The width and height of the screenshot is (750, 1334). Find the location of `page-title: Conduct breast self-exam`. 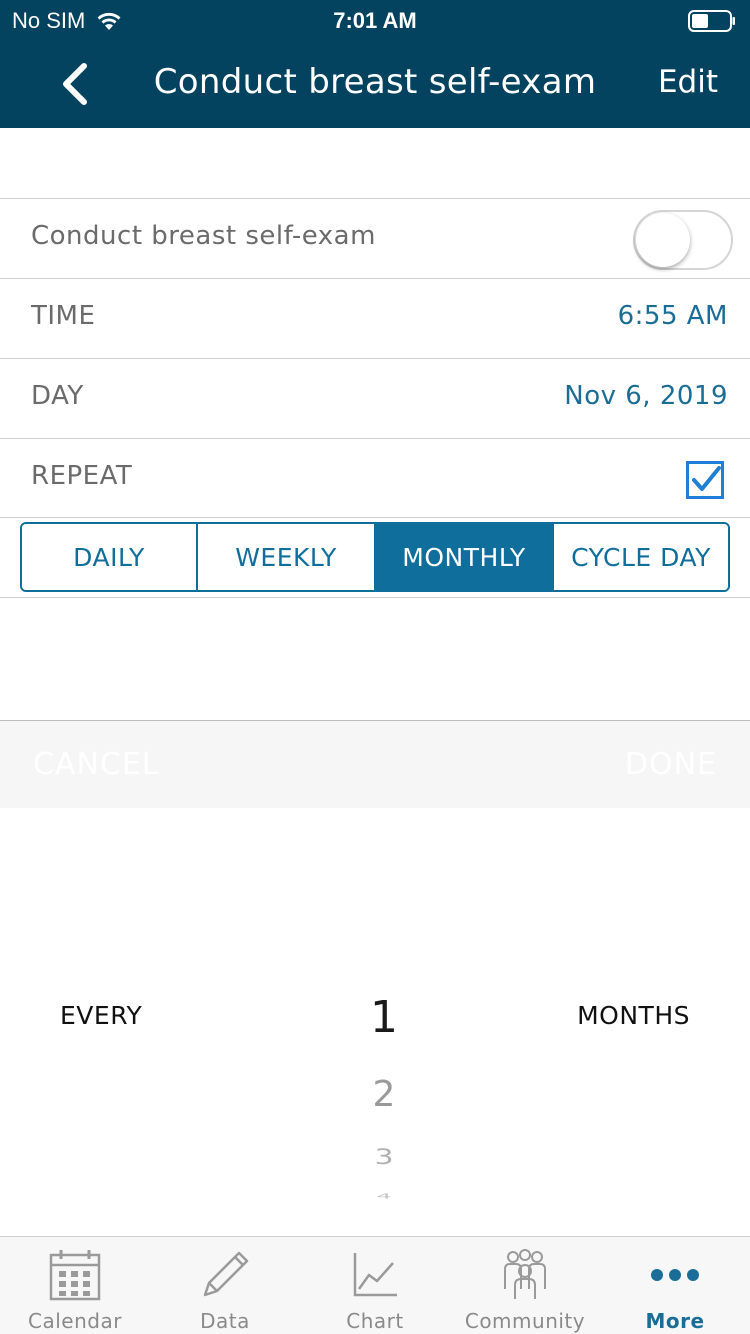

page-title: Conduct breast self-exam is located at coordinates (375, 82).